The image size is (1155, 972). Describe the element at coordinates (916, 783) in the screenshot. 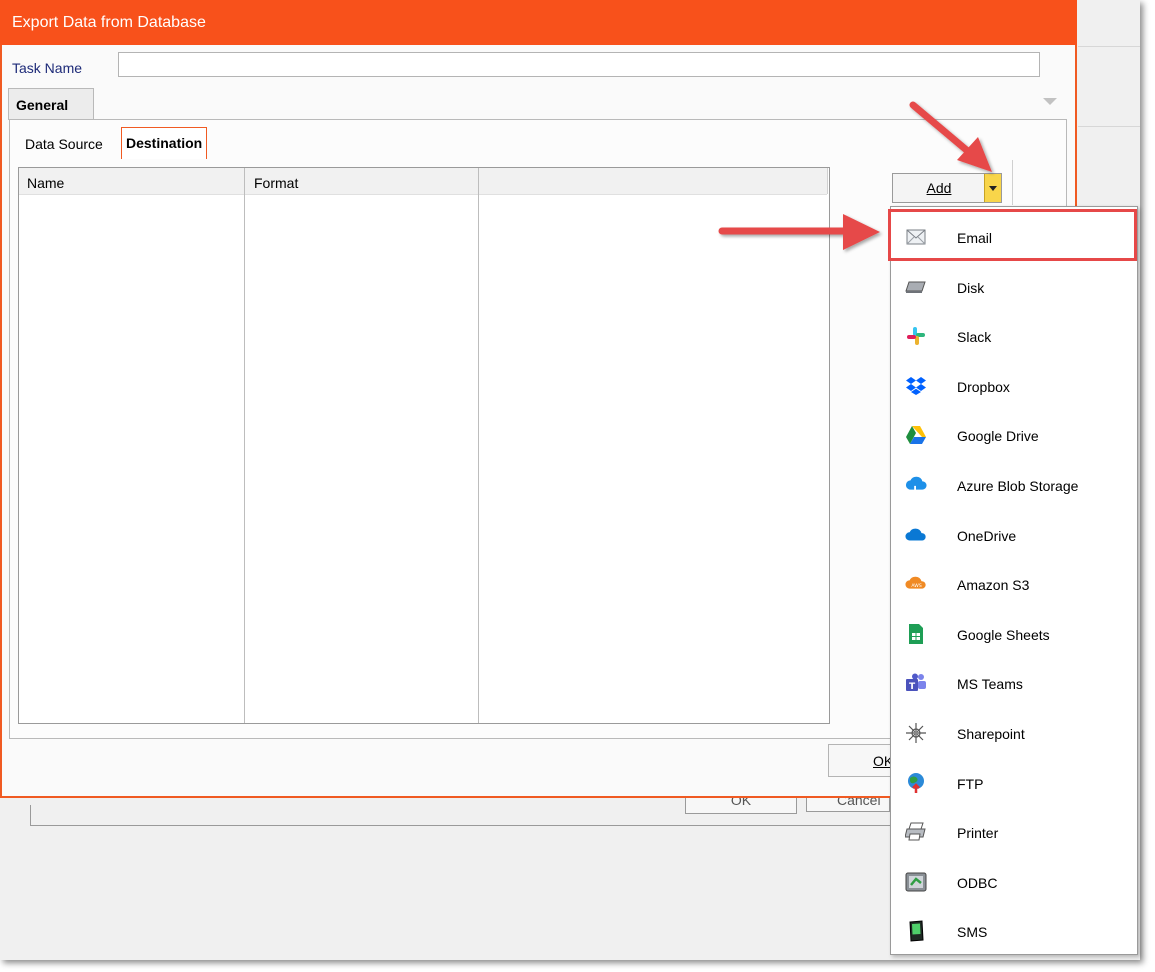

I see `ftp-globe-icon` at that location.